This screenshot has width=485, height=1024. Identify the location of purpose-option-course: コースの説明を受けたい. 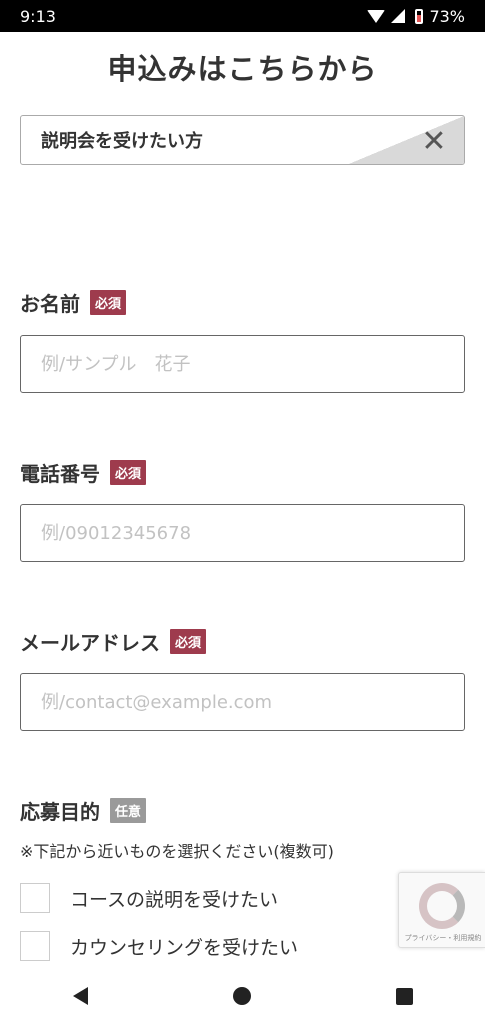
(149, 898).